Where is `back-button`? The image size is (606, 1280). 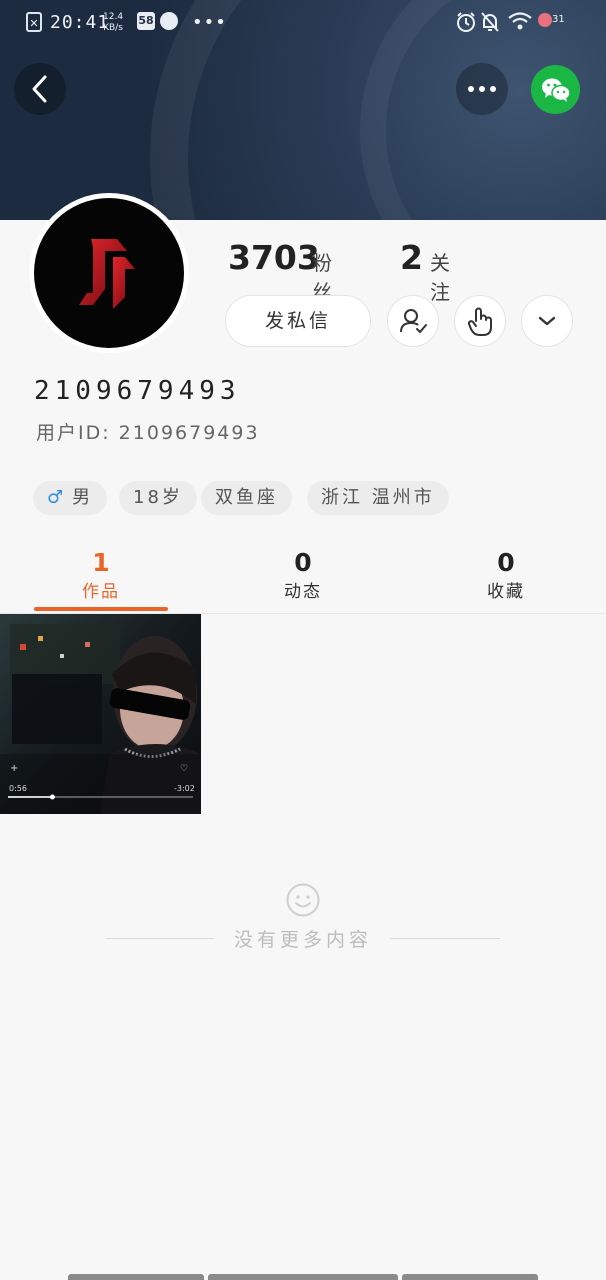 back-button is located at coordinates (40, 89).